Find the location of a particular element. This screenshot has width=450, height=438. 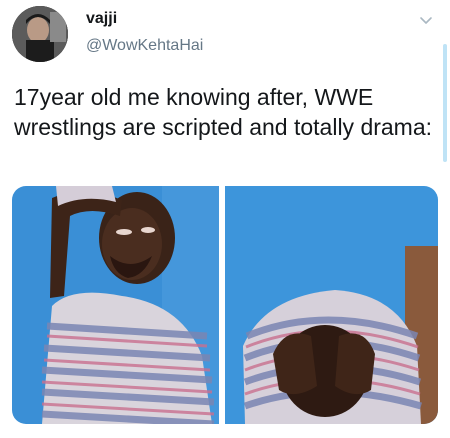

display-name: vajji is located at coordinates (101, 19).